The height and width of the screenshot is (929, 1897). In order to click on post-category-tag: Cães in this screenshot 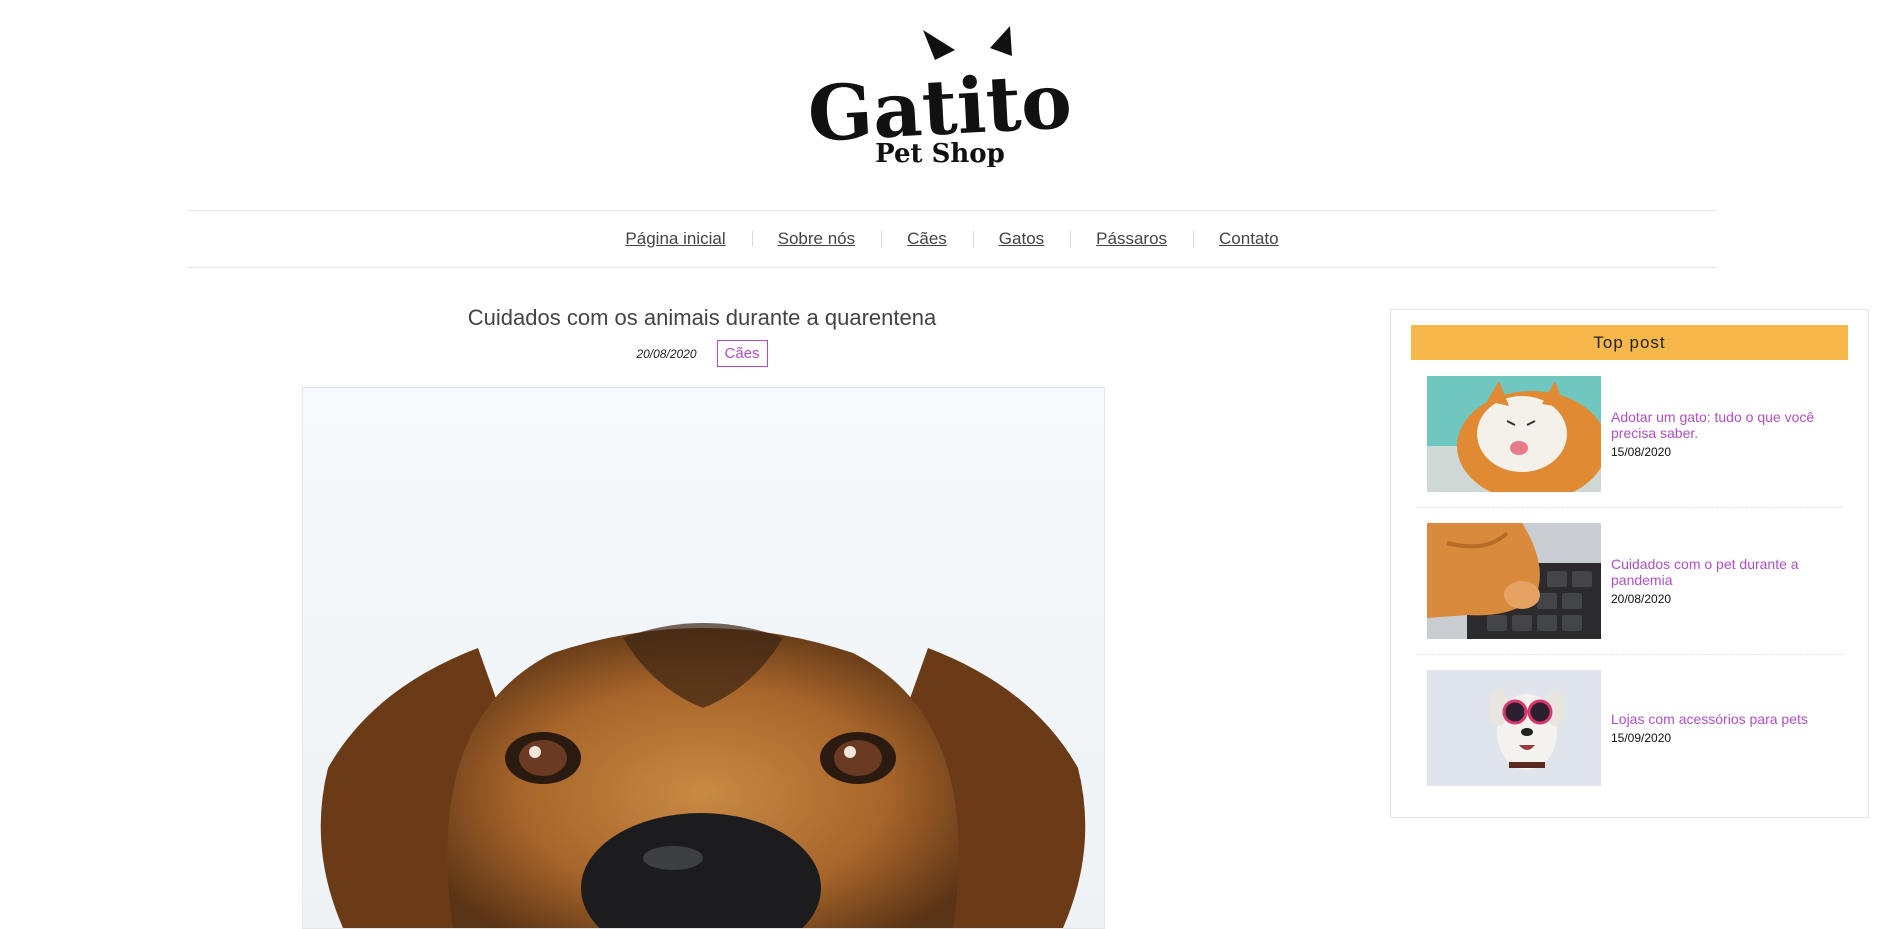, I will do `click(742, 353)`.